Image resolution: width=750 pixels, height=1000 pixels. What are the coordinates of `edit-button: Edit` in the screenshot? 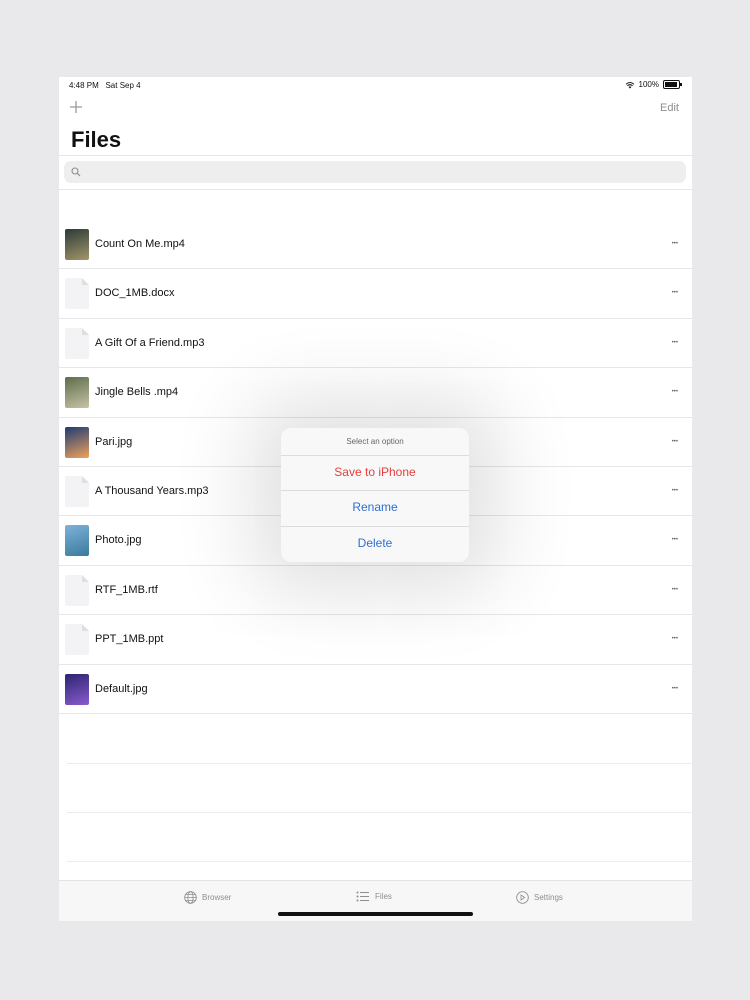 It's located at (669, 108).